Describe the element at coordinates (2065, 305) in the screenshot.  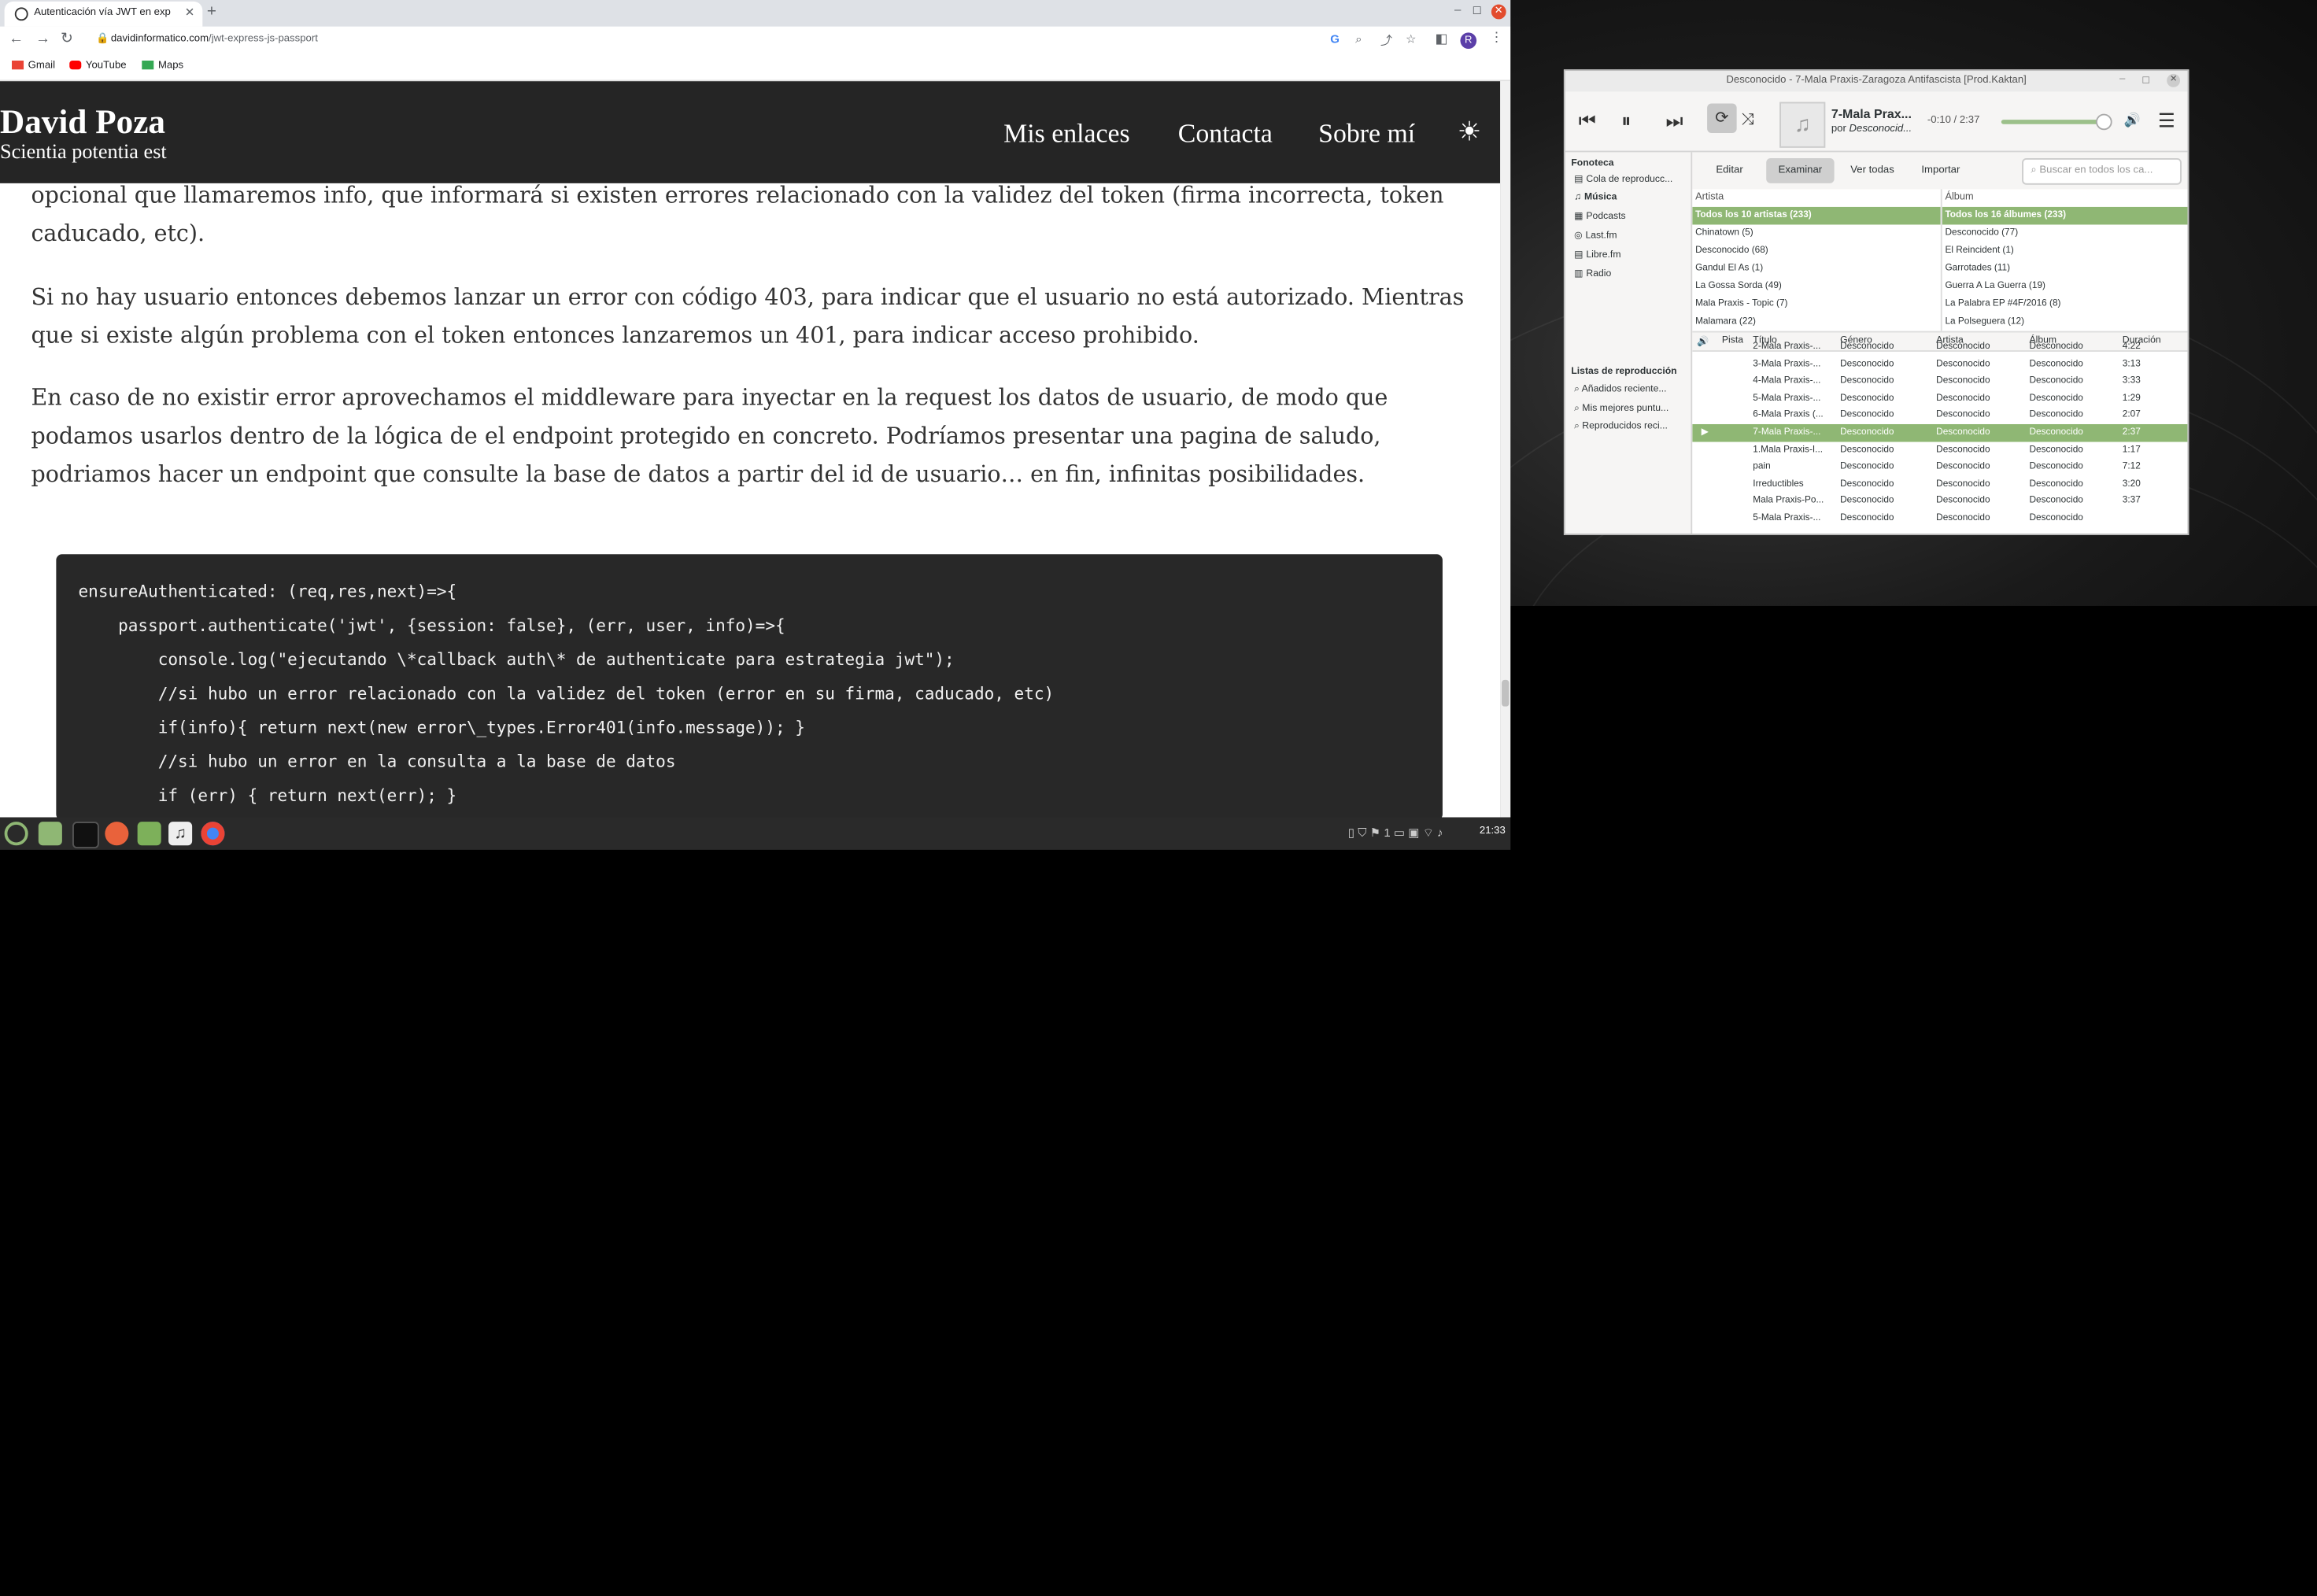
I see `album-row: La Palabra EP #4F/2016 (8)` at that location.